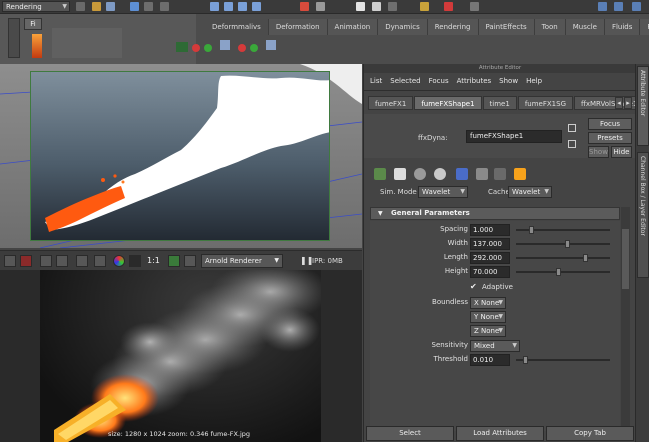 This screenshot has height=442, width=649. I want to click on threshold-value-field: 0.010, so click(490, 360).